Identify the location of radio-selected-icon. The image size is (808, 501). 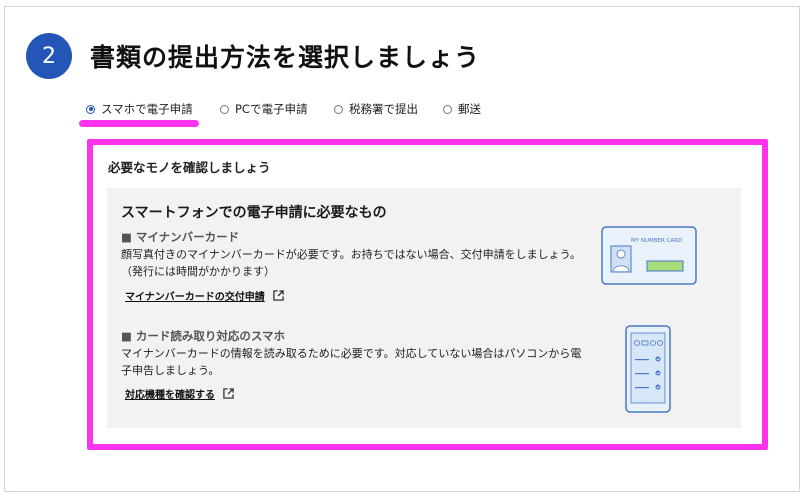
(90, 109).